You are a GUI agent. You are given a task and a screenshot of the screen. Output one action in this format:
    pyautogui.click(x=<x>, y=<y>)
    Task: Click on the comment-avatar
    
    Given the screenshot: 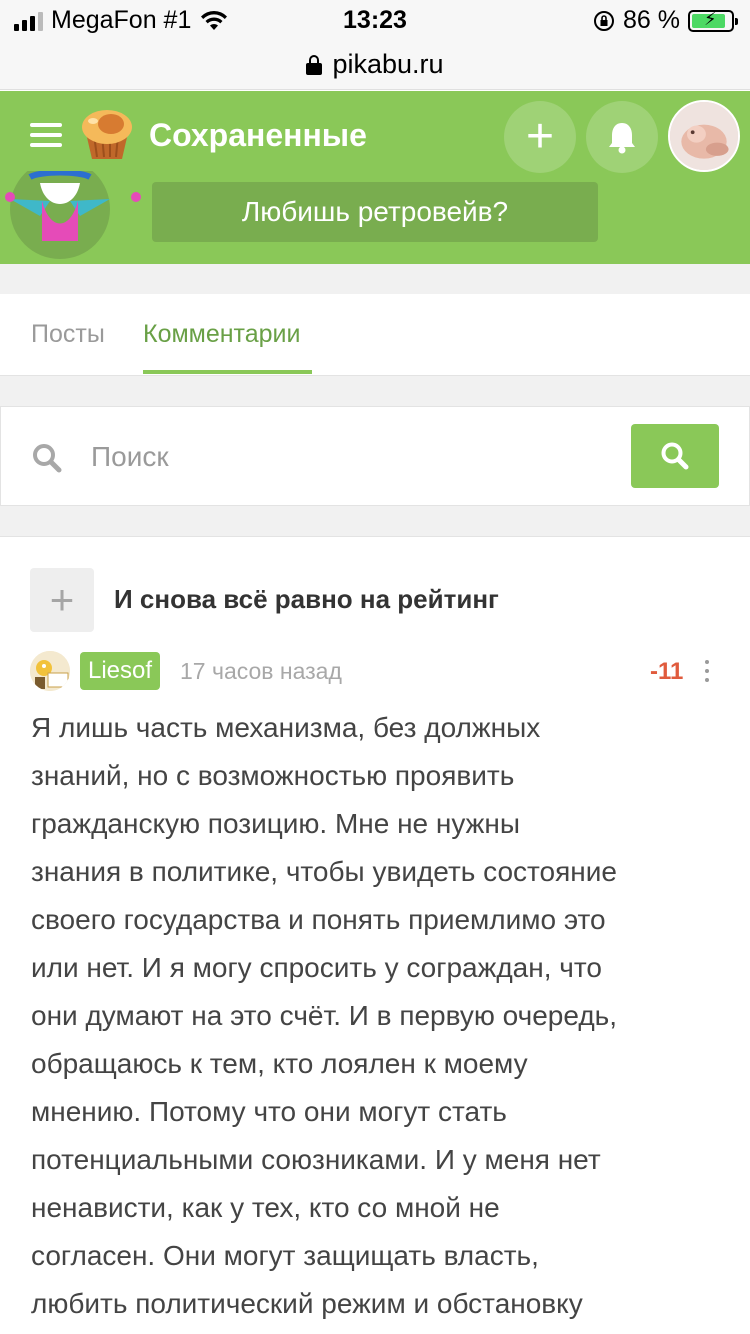 What is the action you would take?
    pyautogui.click(x=50, y=671)
    